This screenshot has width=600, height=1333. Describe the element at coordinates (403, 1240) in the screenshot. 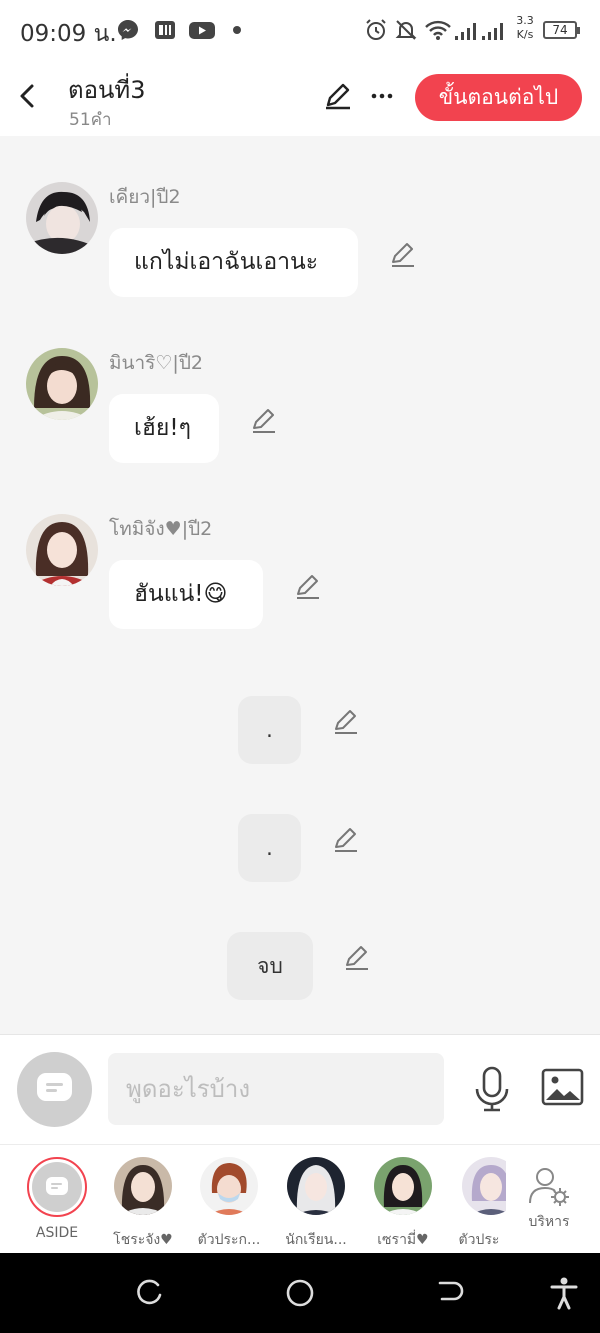

I see `character-name: เซรามี่♥` at that location.